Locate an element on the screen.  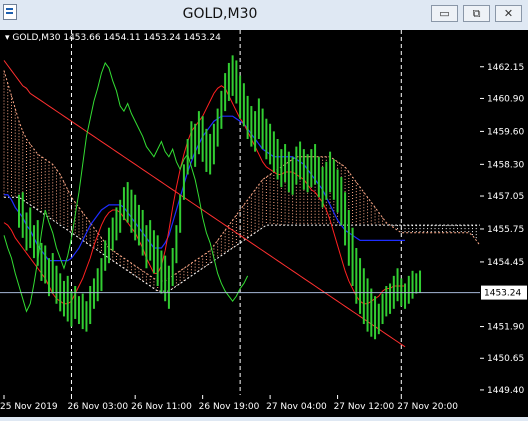
y-tick-label: 1459.60 is located at coordinates (505, 132).